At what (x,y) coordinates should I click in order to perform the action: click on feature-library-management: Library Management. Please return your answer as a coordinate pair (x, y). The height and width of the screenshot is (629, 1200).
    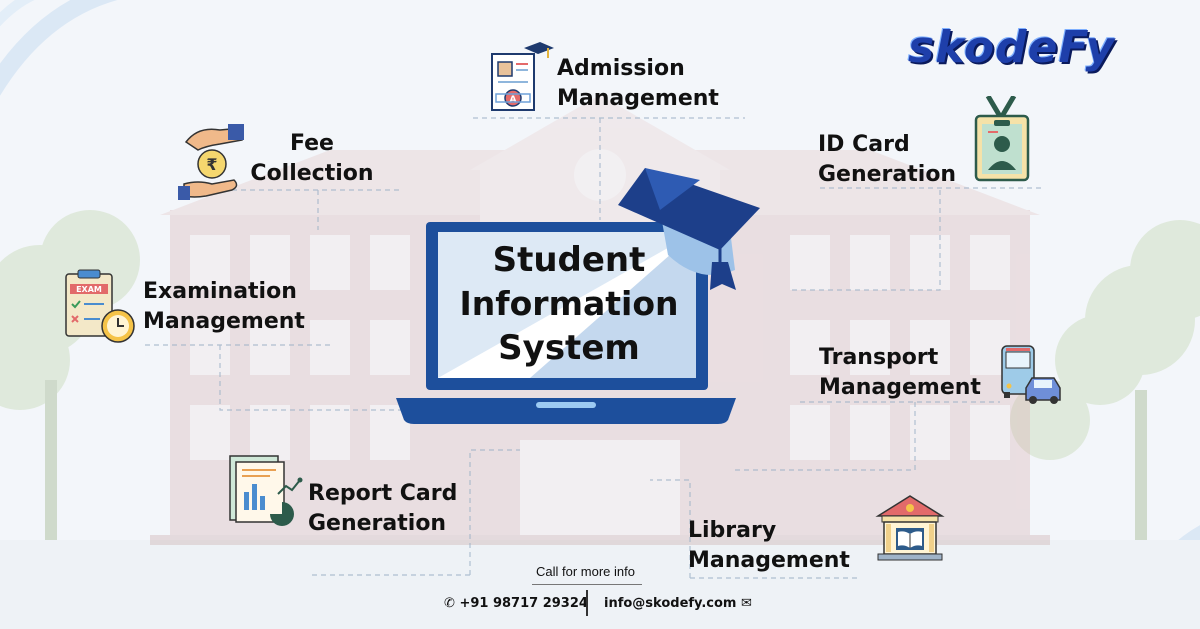
    Looking at the image, I should click on (769, 546).